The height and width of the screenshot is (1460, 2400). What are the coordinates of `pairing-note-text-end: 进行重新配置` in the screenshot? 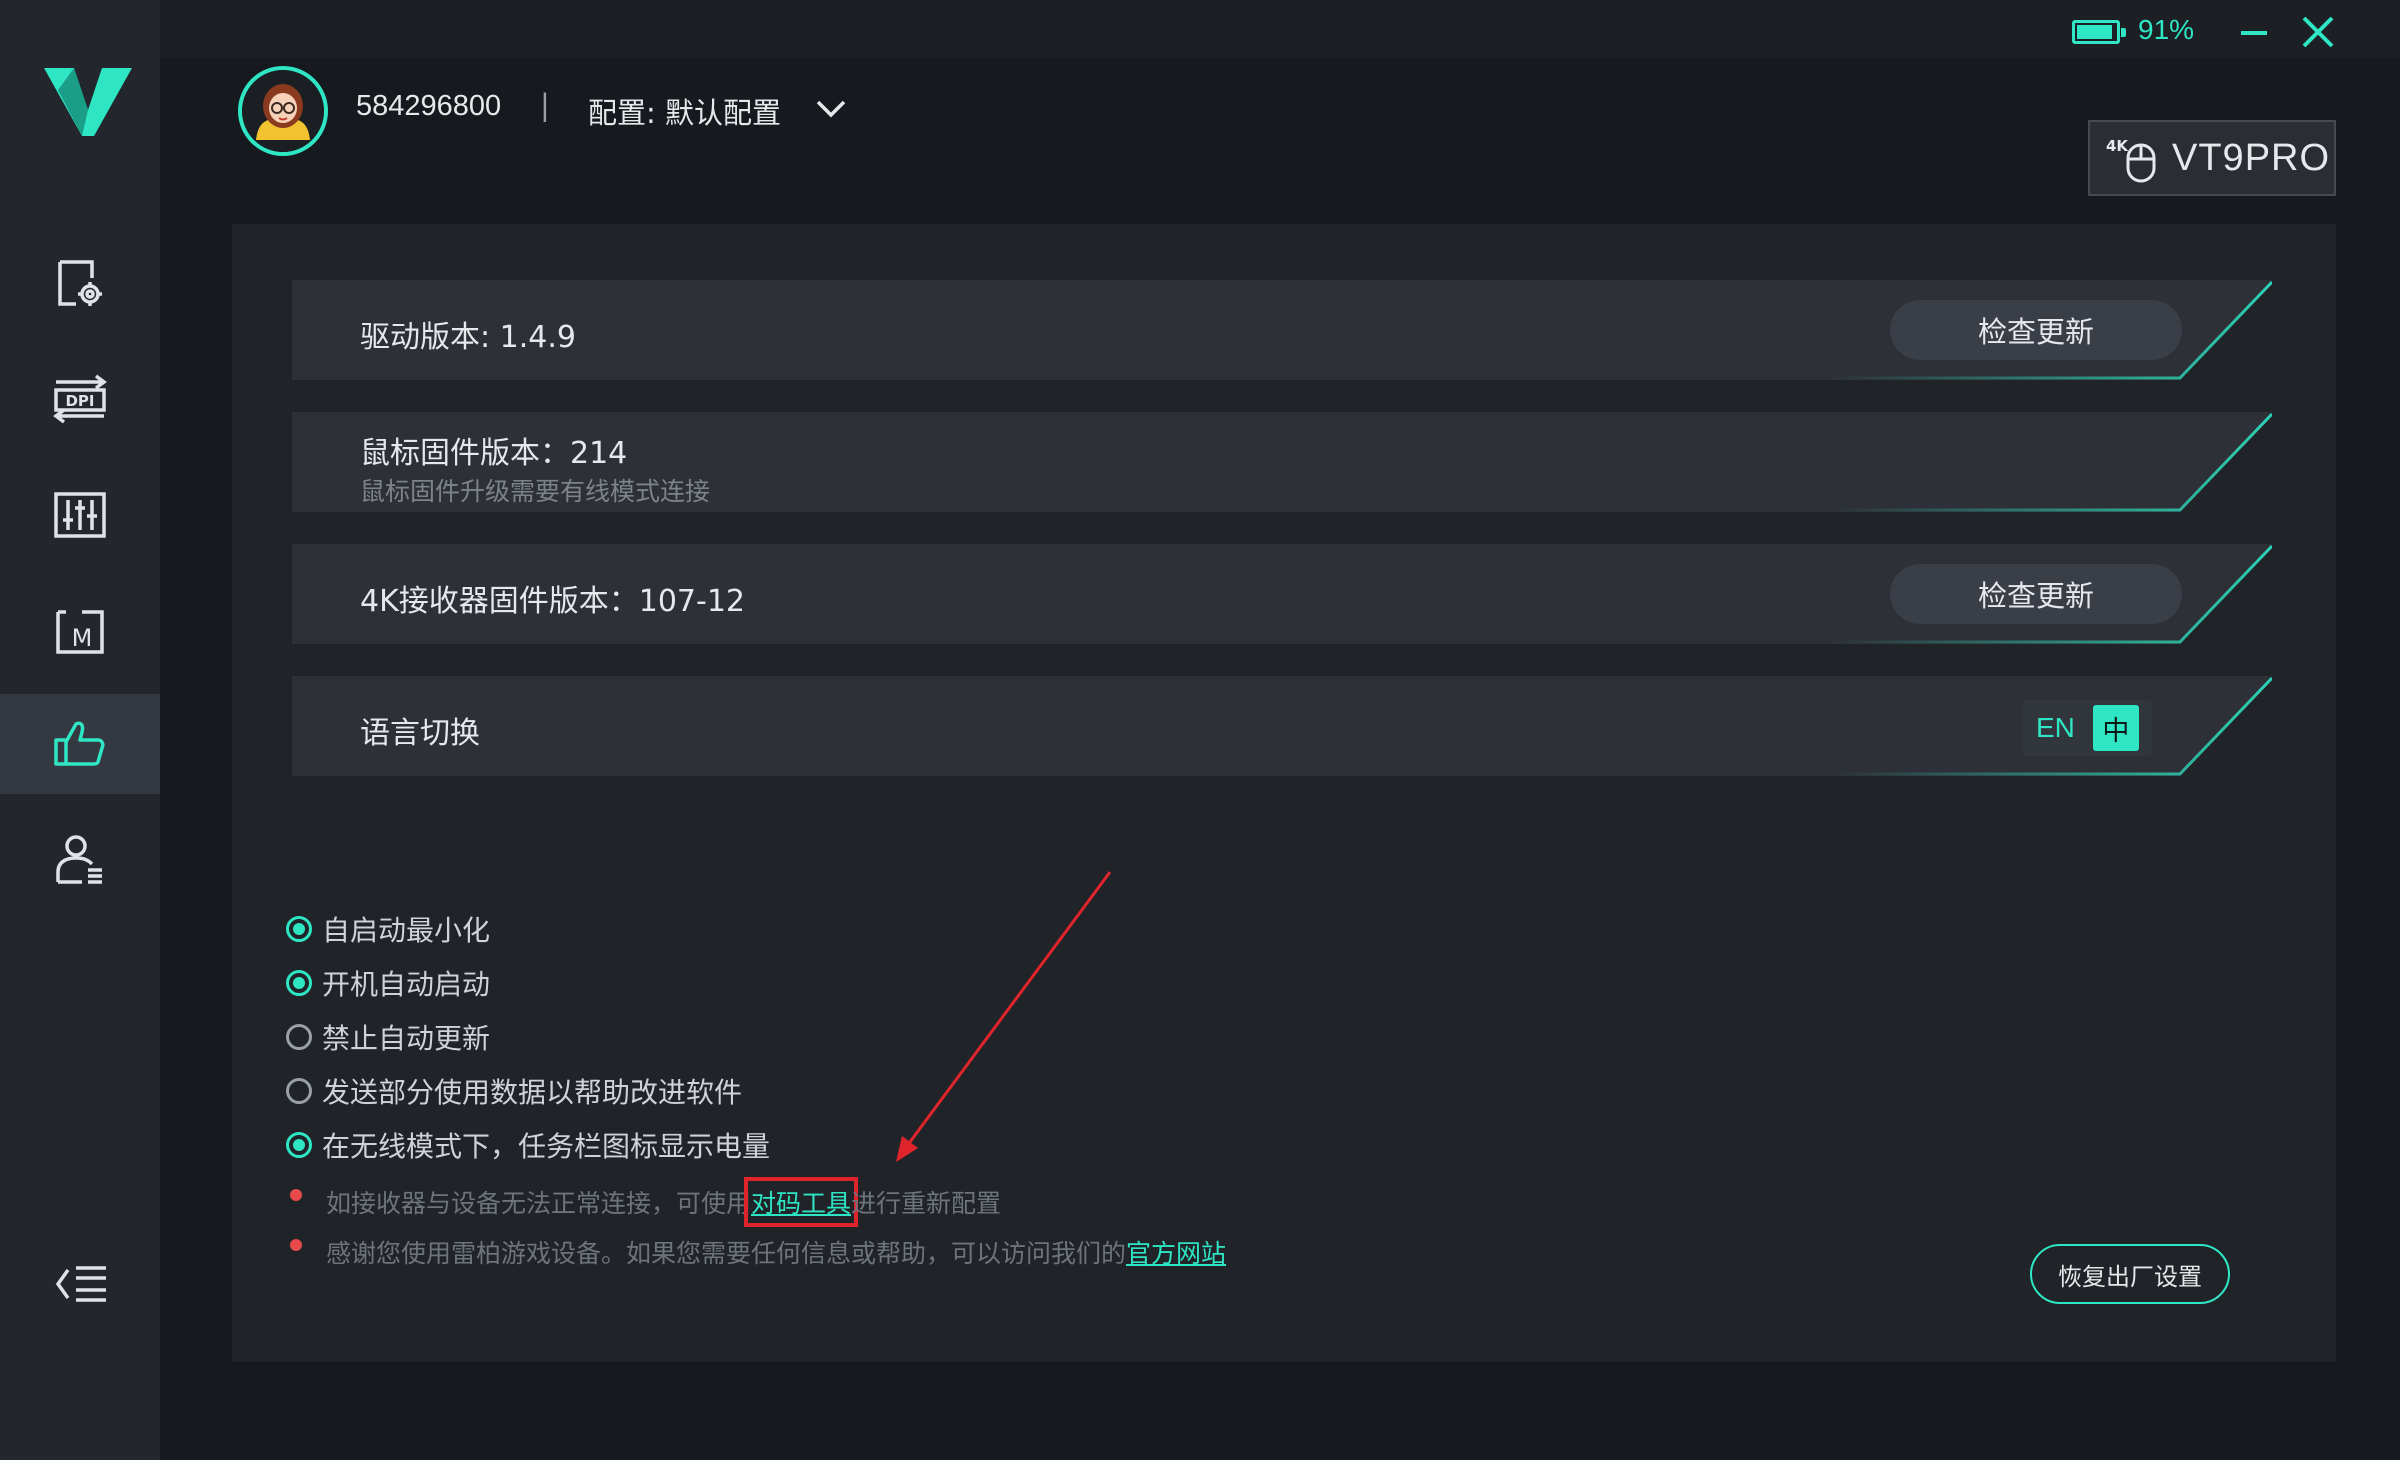 It's located at (926, 1203).